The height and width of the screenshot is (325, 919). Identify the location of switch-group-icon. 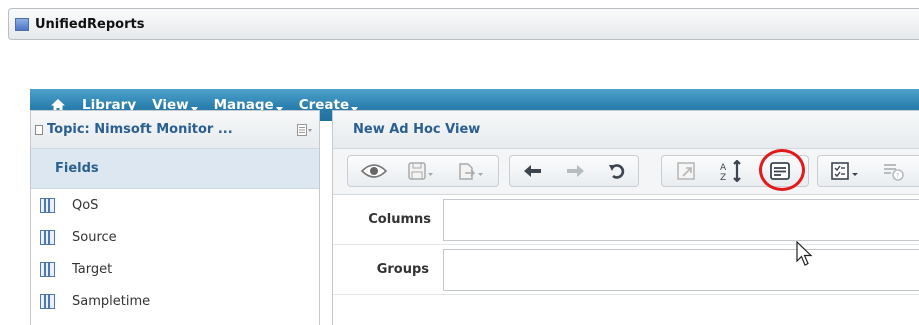
(686, 171).